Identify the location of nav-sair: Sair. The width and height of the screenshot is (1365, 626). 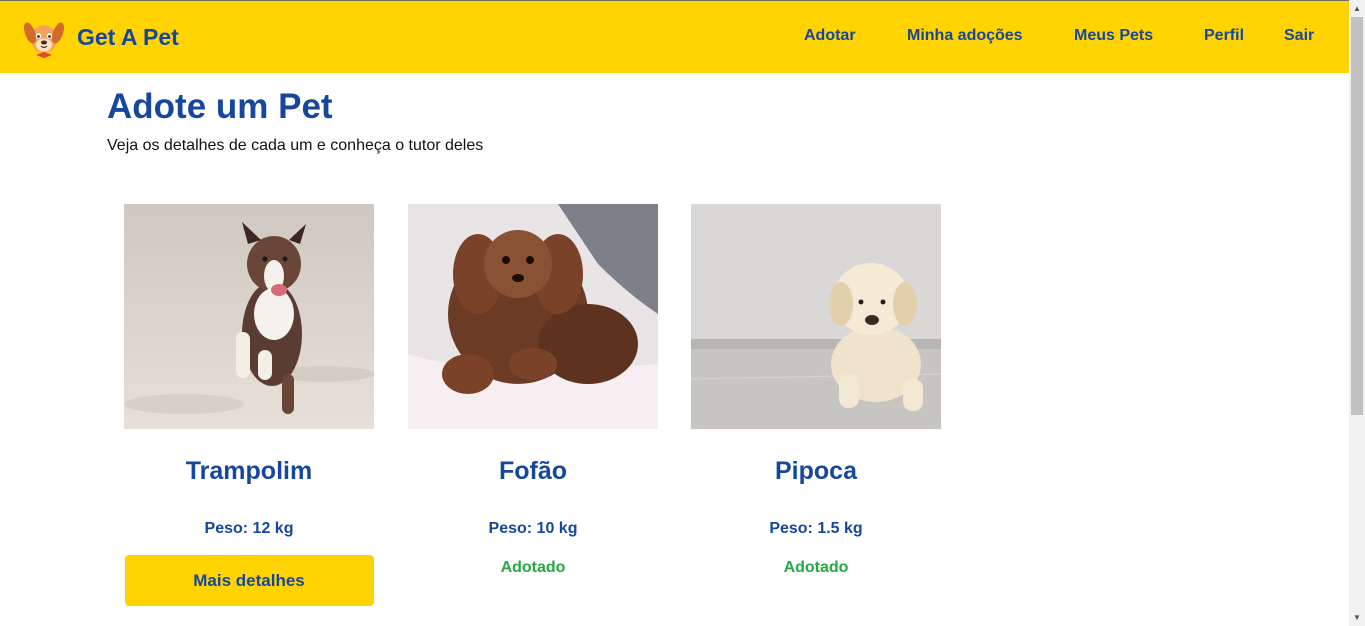
(1299, 36).